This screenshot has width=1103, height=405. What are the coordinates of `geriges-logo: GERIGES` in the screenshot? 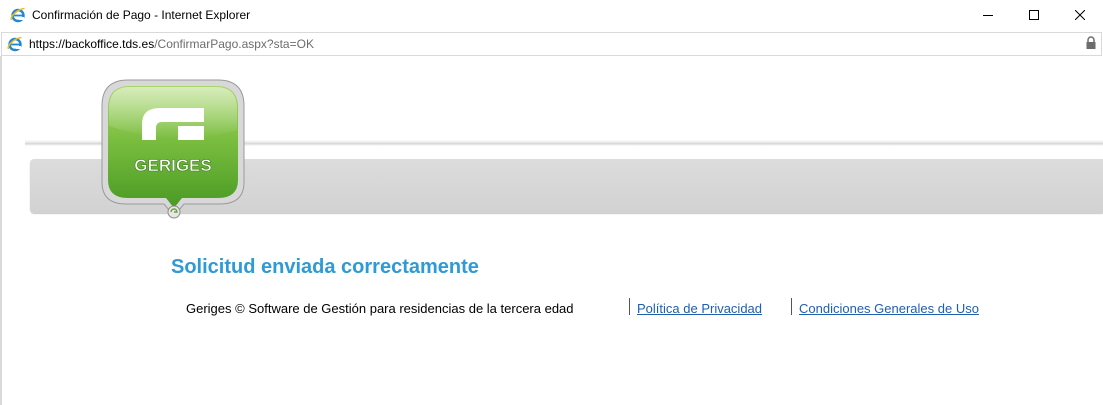 It's located at (173, 154).